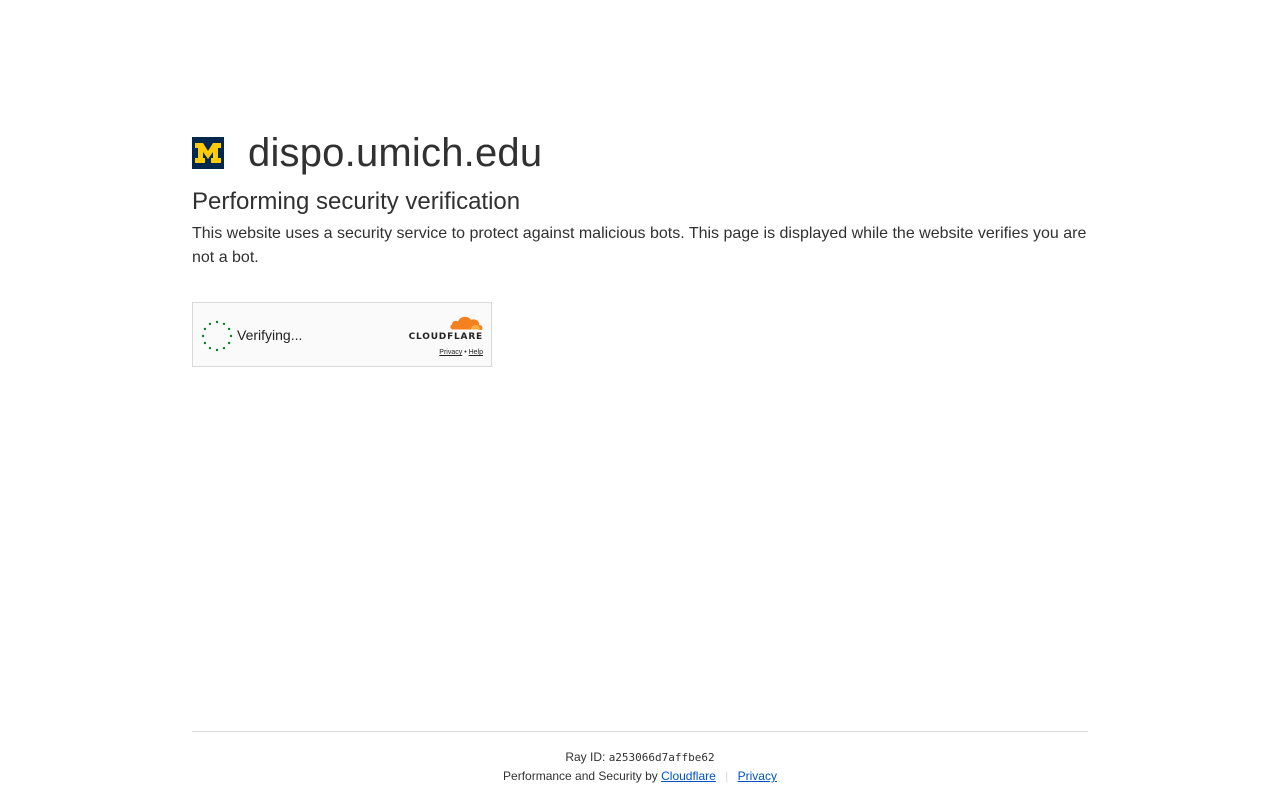 This screenshot has height=800, width=1280. I want to click on cloudflare-wordmark: CLOUDFLARE, so click(445, 337).